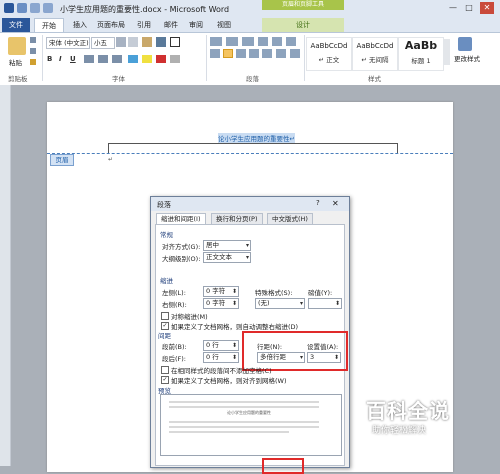 The height and width of the screenshot is (474, 500). What do you see at coordinates (408, 411) in the screenshot?
I see `watermark-title: 百科全说` at bounding box center [408, 411].